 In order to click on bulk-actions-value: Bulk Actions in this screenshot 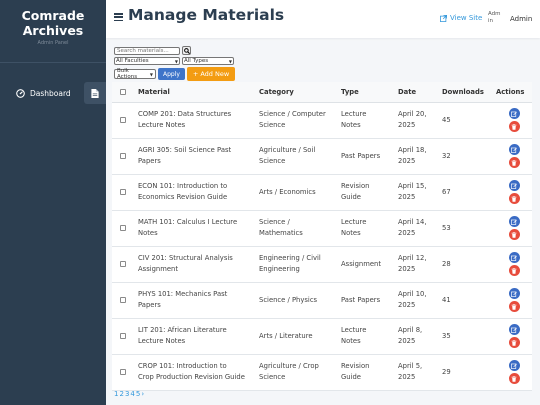, I will do `click(127, 74)`.